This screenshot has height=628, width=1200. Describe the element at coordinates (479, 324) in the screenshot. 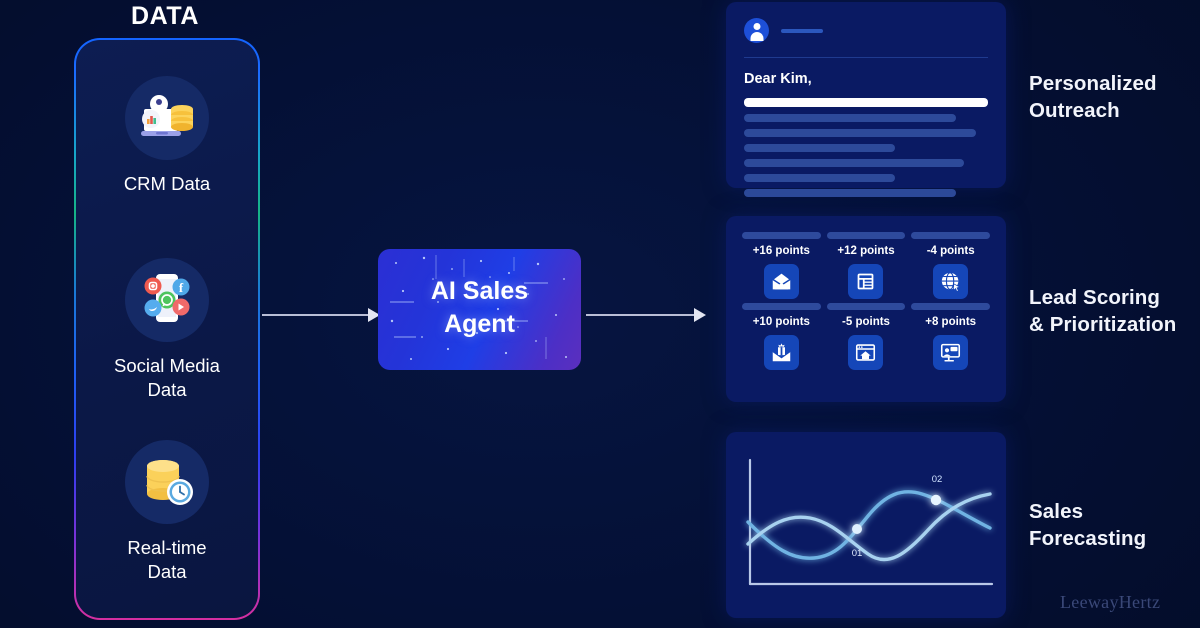

I see `agent-label-line2: Agent` at that location.